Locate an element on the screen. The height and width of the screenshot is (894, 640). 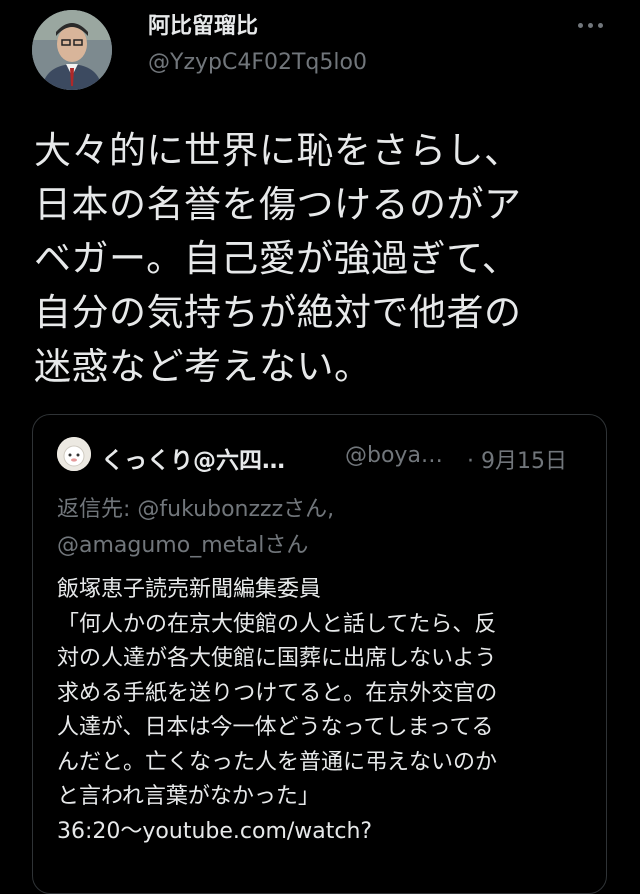
author-avatar is located at coordinates (72, 50).